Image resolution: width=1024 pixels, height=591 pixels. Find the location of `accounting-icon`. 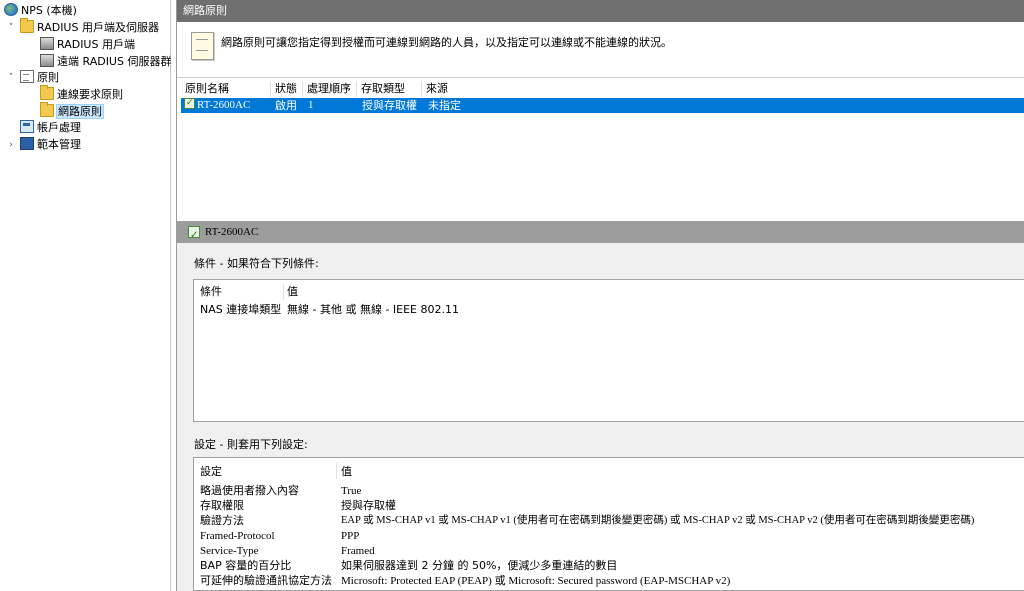

accounting-icon is located at coordinates (27, 126).